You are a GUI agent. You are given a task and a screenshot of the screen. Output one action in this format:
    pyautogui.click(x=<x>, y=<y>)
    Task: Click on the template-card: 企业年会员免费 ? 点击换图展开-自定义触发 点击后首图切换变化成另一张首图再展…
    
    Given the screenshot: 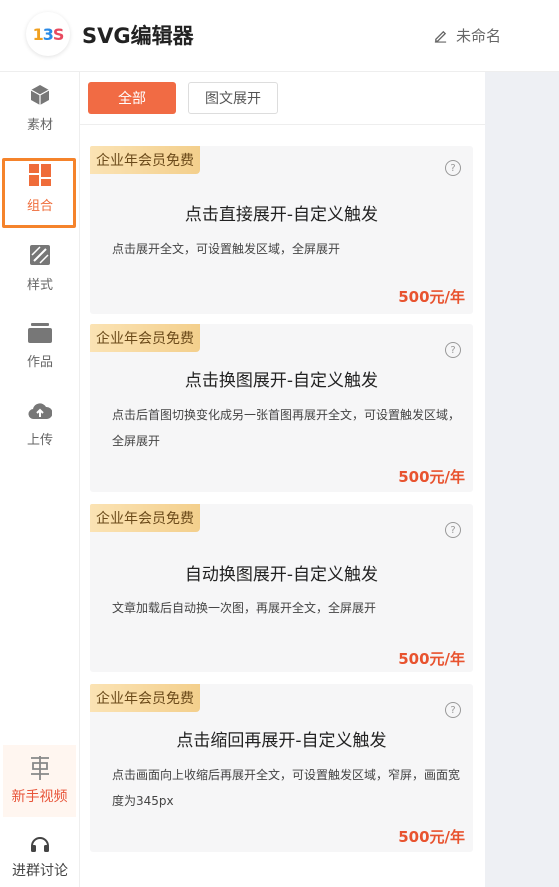 What is the action you would take?
    pyautogui.click(x=281, y=408)
    